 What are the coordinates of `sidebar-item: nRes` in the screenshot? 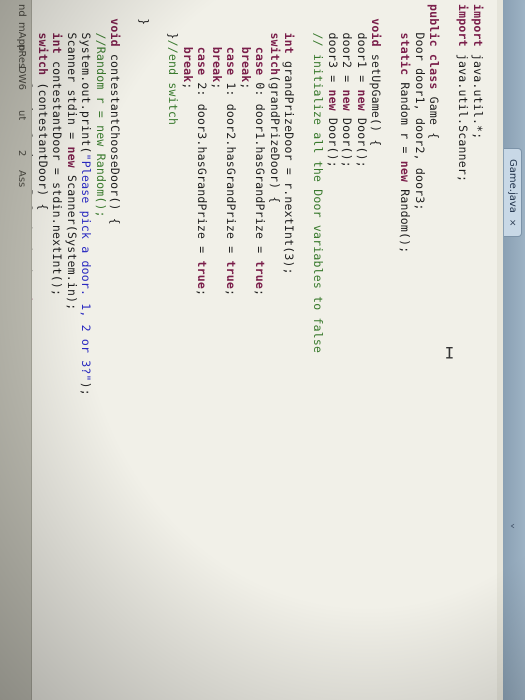 It's located at (21, 56).